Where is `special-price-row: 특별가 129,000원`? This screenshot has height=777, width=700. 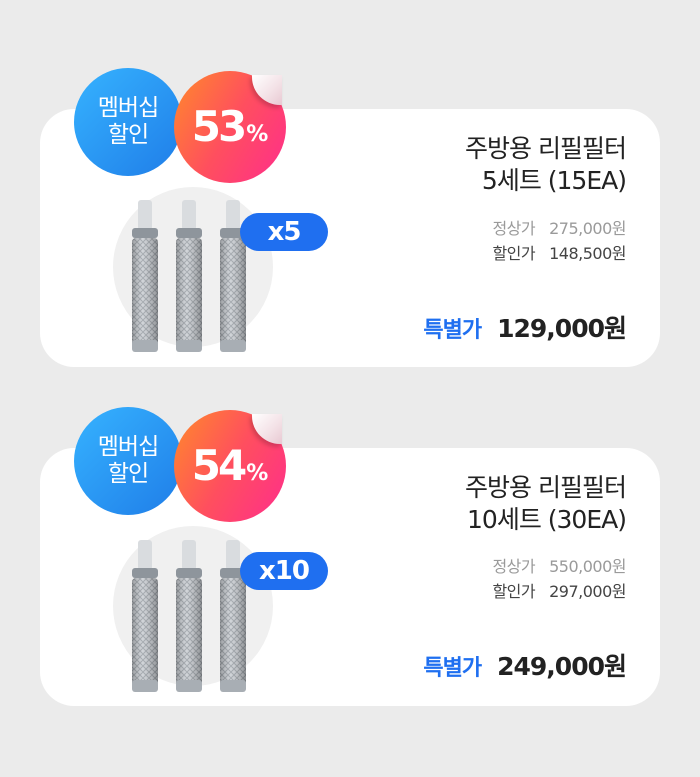
special-price-row: 특별가 129,000원 is located at coordinates (525, 327).